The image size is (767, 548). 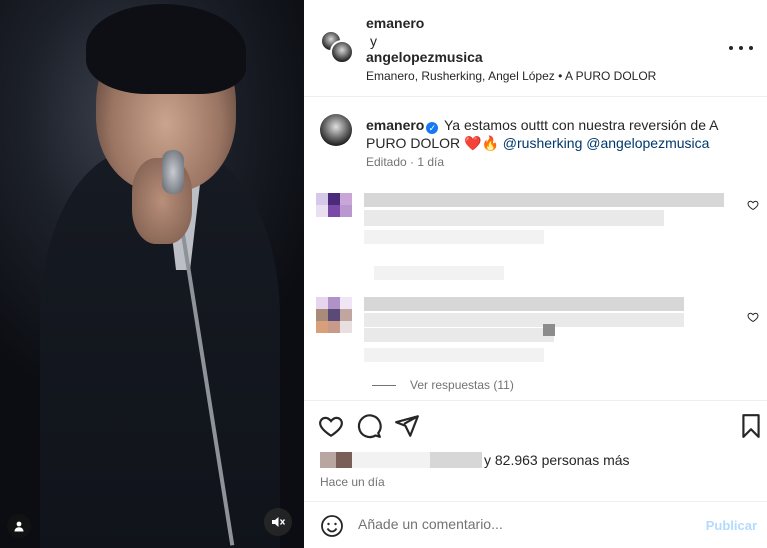 What do you see at coordinates (173, 172) in the screenshot?
I see `microphone` at bounding box center [173, 172].